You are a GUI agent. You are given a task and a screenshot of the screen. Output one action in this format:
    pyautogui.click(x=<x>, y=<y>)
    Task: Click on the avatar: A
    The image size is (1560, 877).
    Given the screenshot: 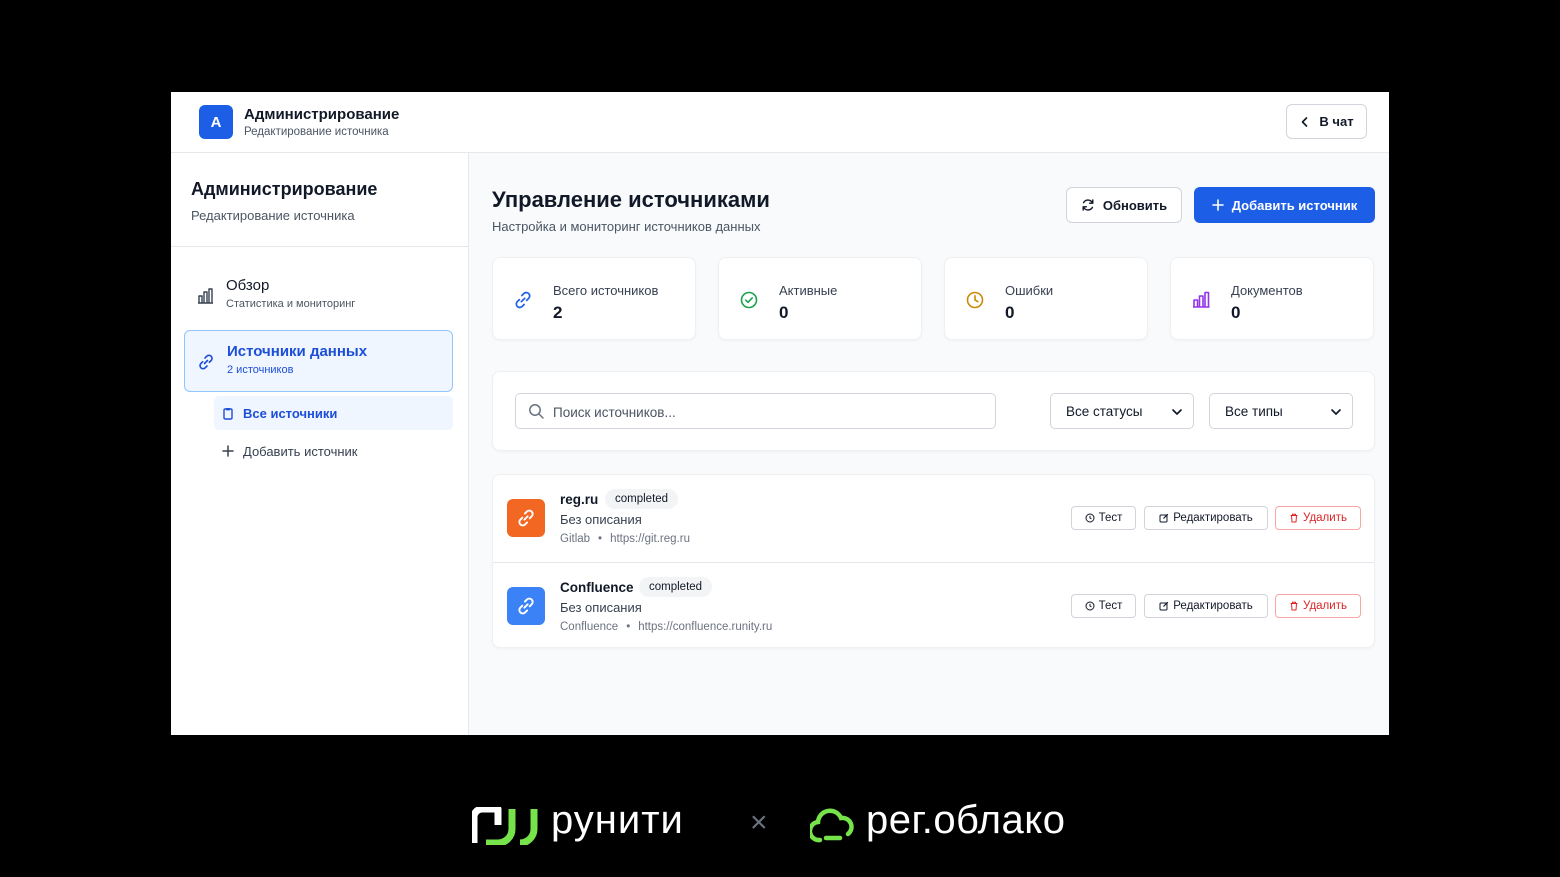 What is the action you would take?
    pyautogui.click(x=216, y=122)
    